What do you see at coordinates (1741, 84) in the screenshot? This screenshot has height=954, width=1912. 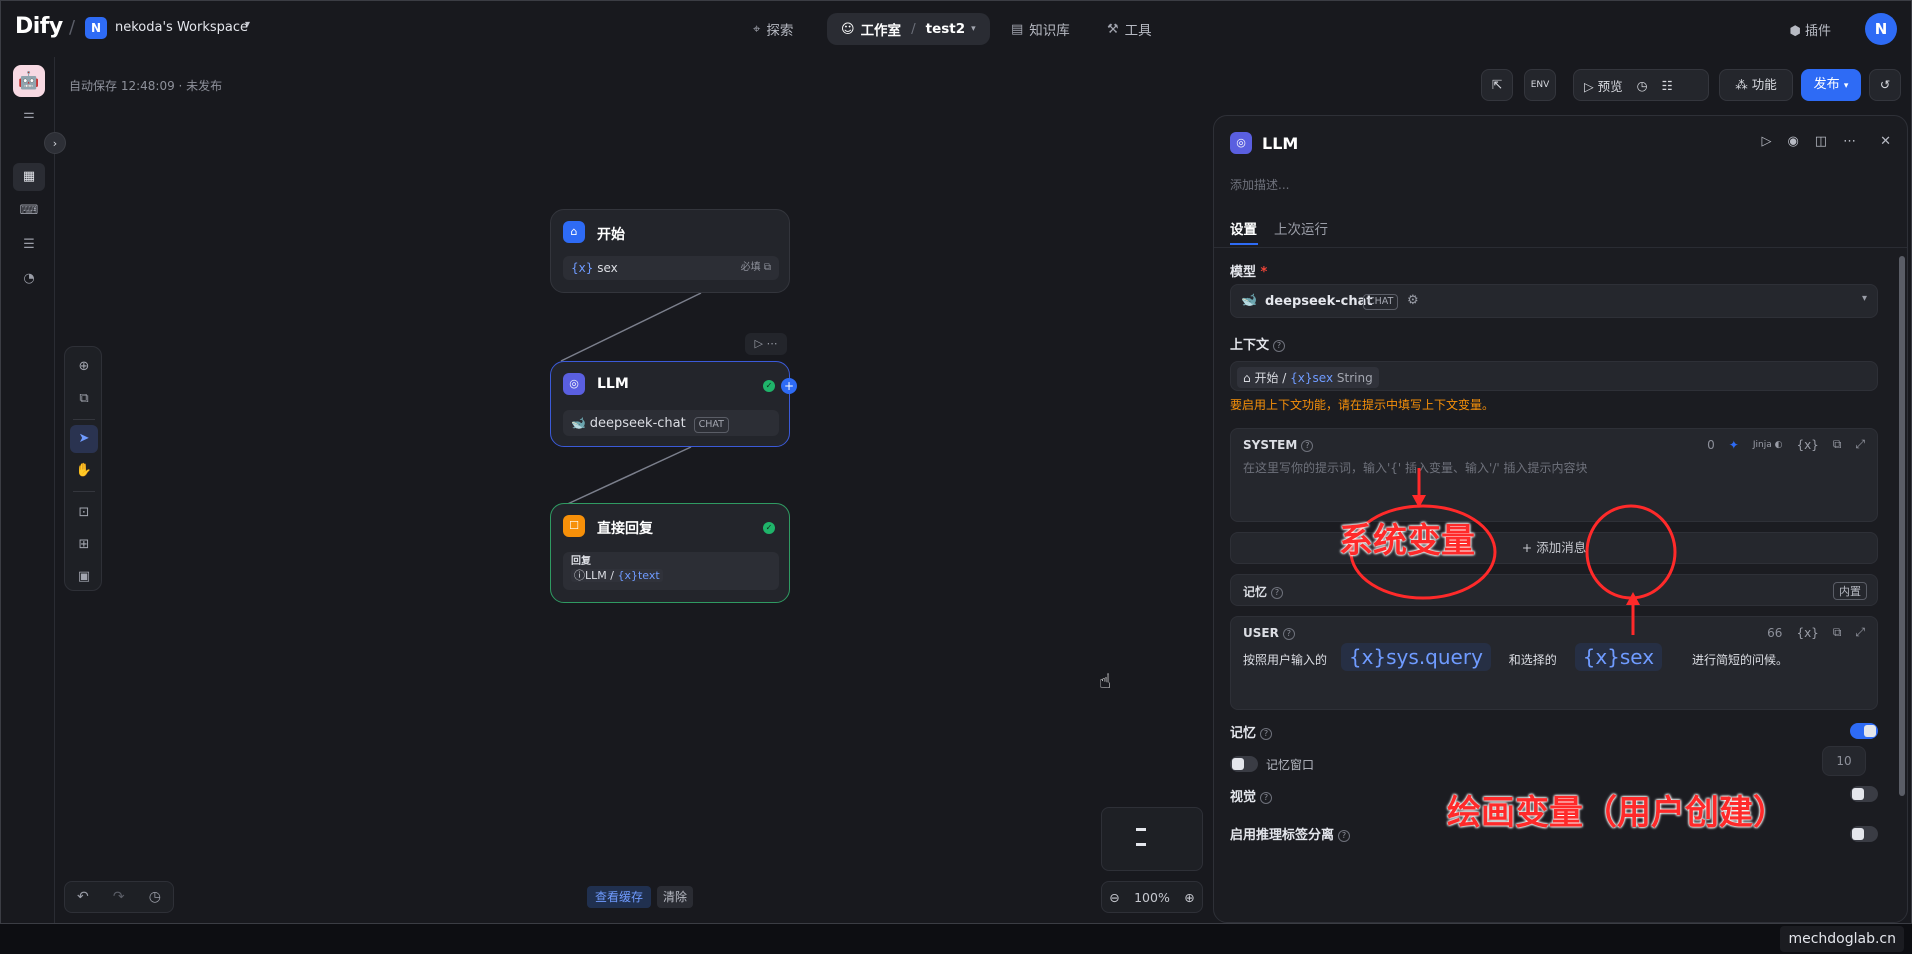 I see `features-icon: ⁂` at bounding box center [1741, 84].